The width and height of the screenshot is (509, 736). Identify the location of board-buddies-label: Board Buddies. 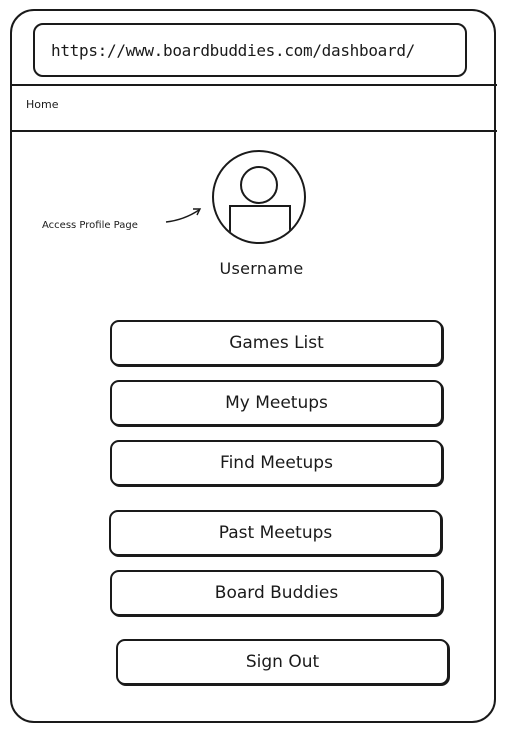
(276, 593).